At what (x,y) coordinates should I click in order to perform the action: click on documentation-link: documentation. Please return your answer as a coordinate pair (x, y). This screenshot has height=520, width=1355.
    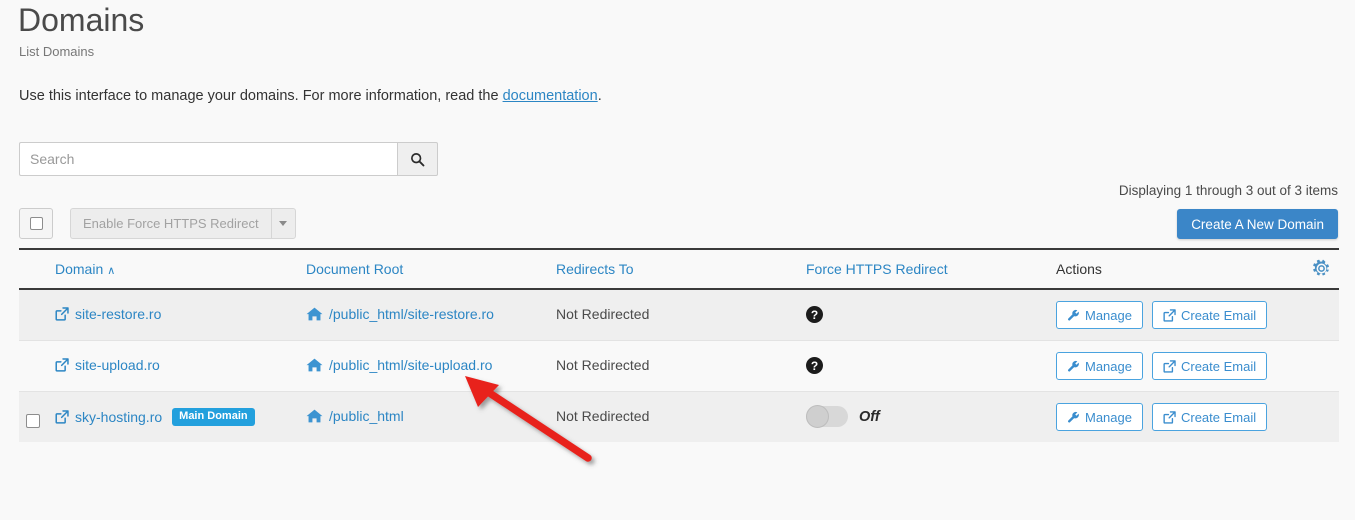
    Looking at the image, I should click on (550, 96).